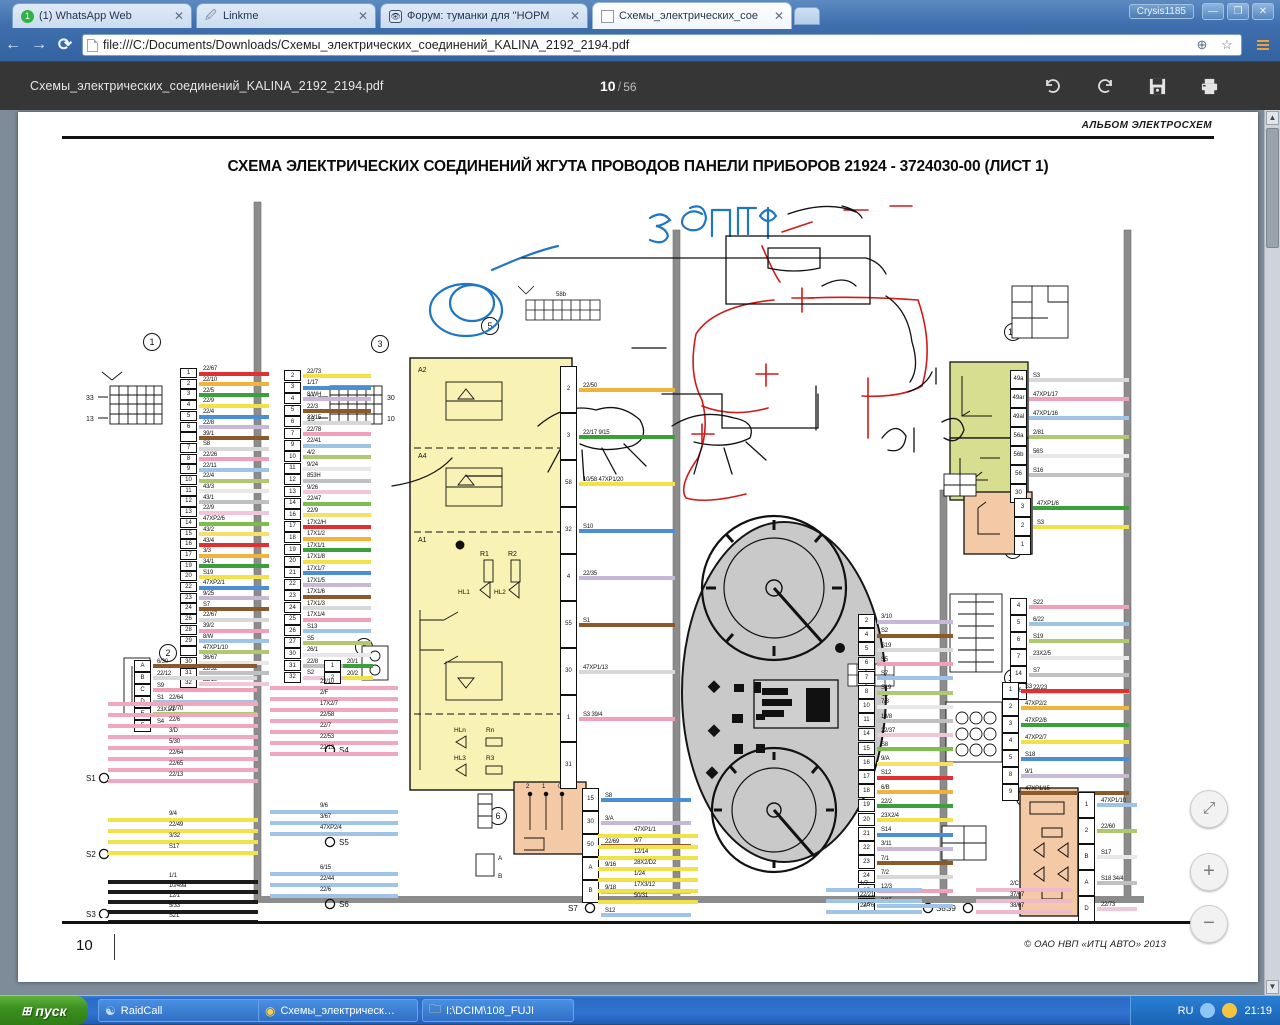 The image size is (1280, 1025). Describe the element at coordinates (142, 666) in the screenshot. I see `connector-pin: A` at that location.